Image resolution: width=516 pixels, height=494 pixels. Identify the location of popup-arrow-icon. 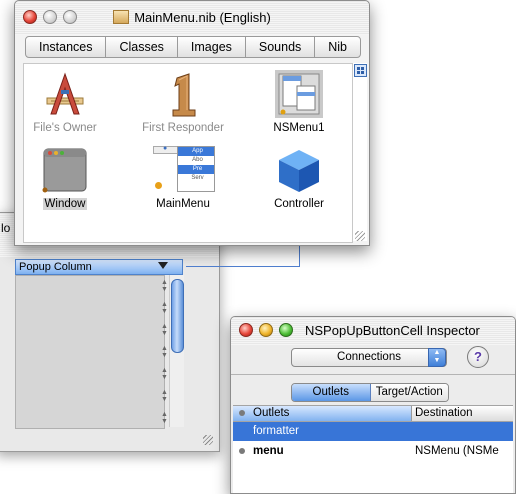
(163, 265).